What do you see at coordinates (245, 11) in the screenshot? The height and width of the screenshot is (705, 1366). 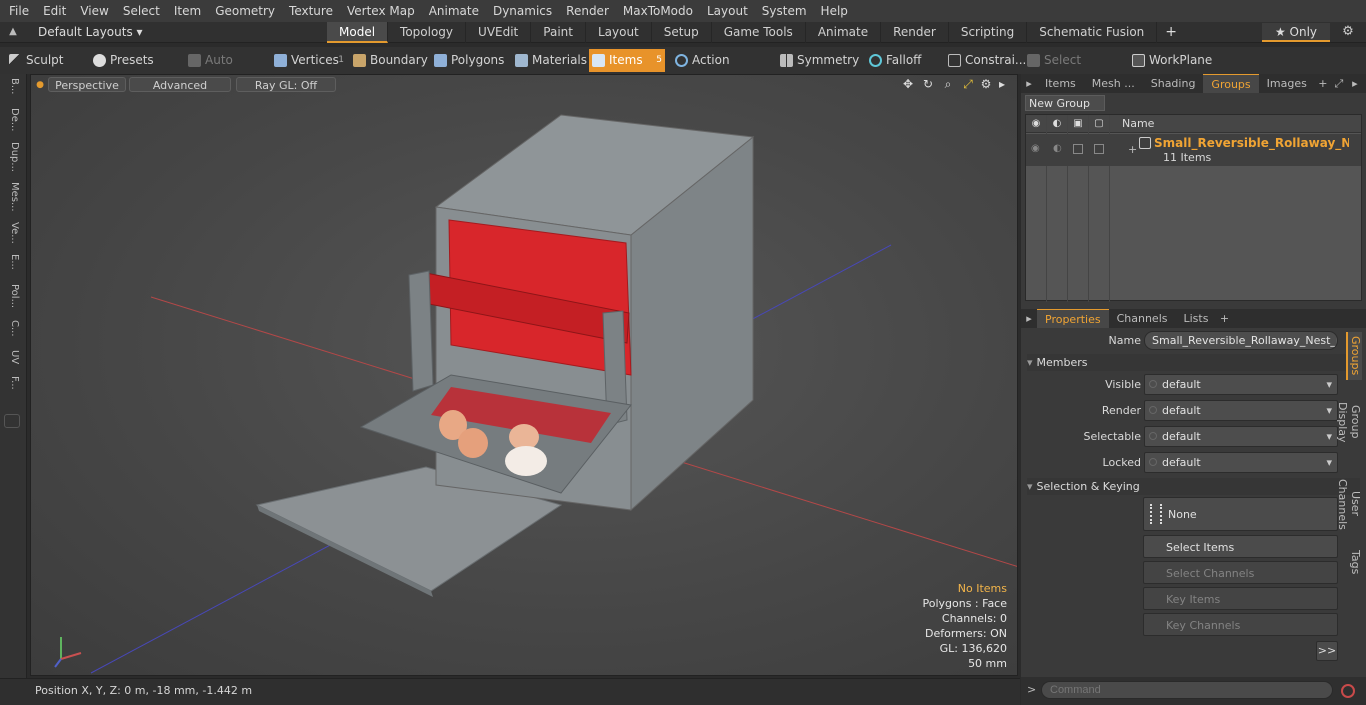 I see `menu-geometry: Geometry` at bounding box center [245, 11].